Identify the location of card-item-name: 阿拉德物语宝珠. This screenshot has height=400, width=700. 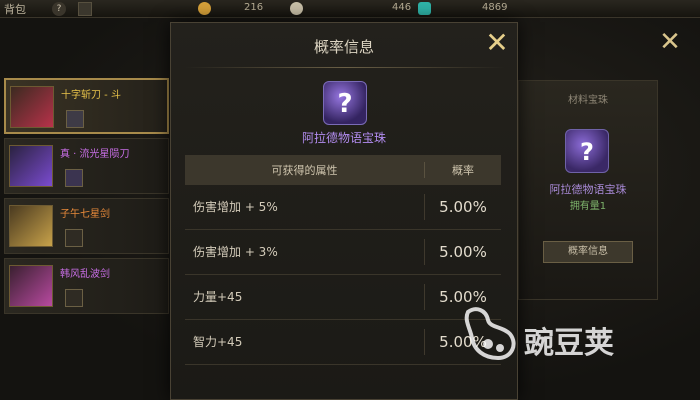
(588, 189).